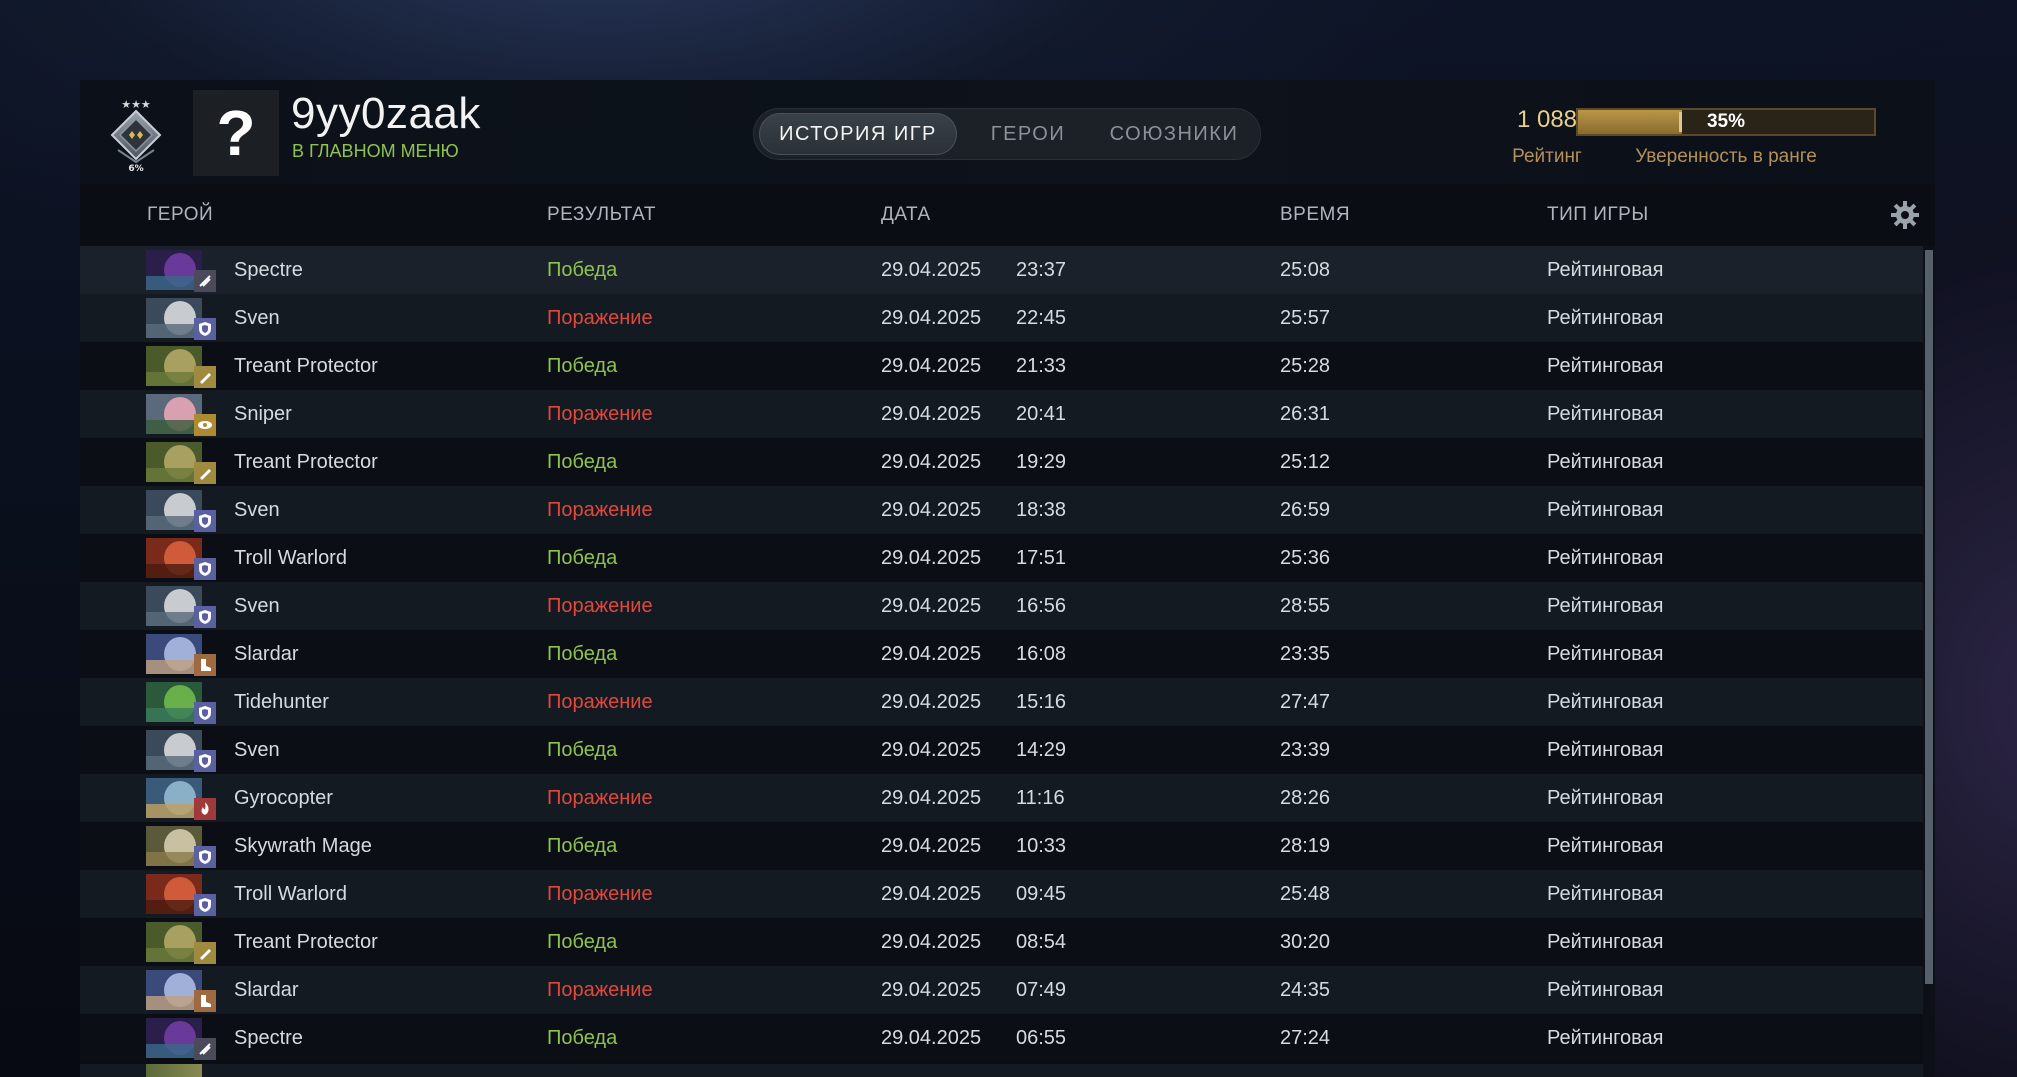  I want to click on match-duration: 25:57, so click(1305, 318).